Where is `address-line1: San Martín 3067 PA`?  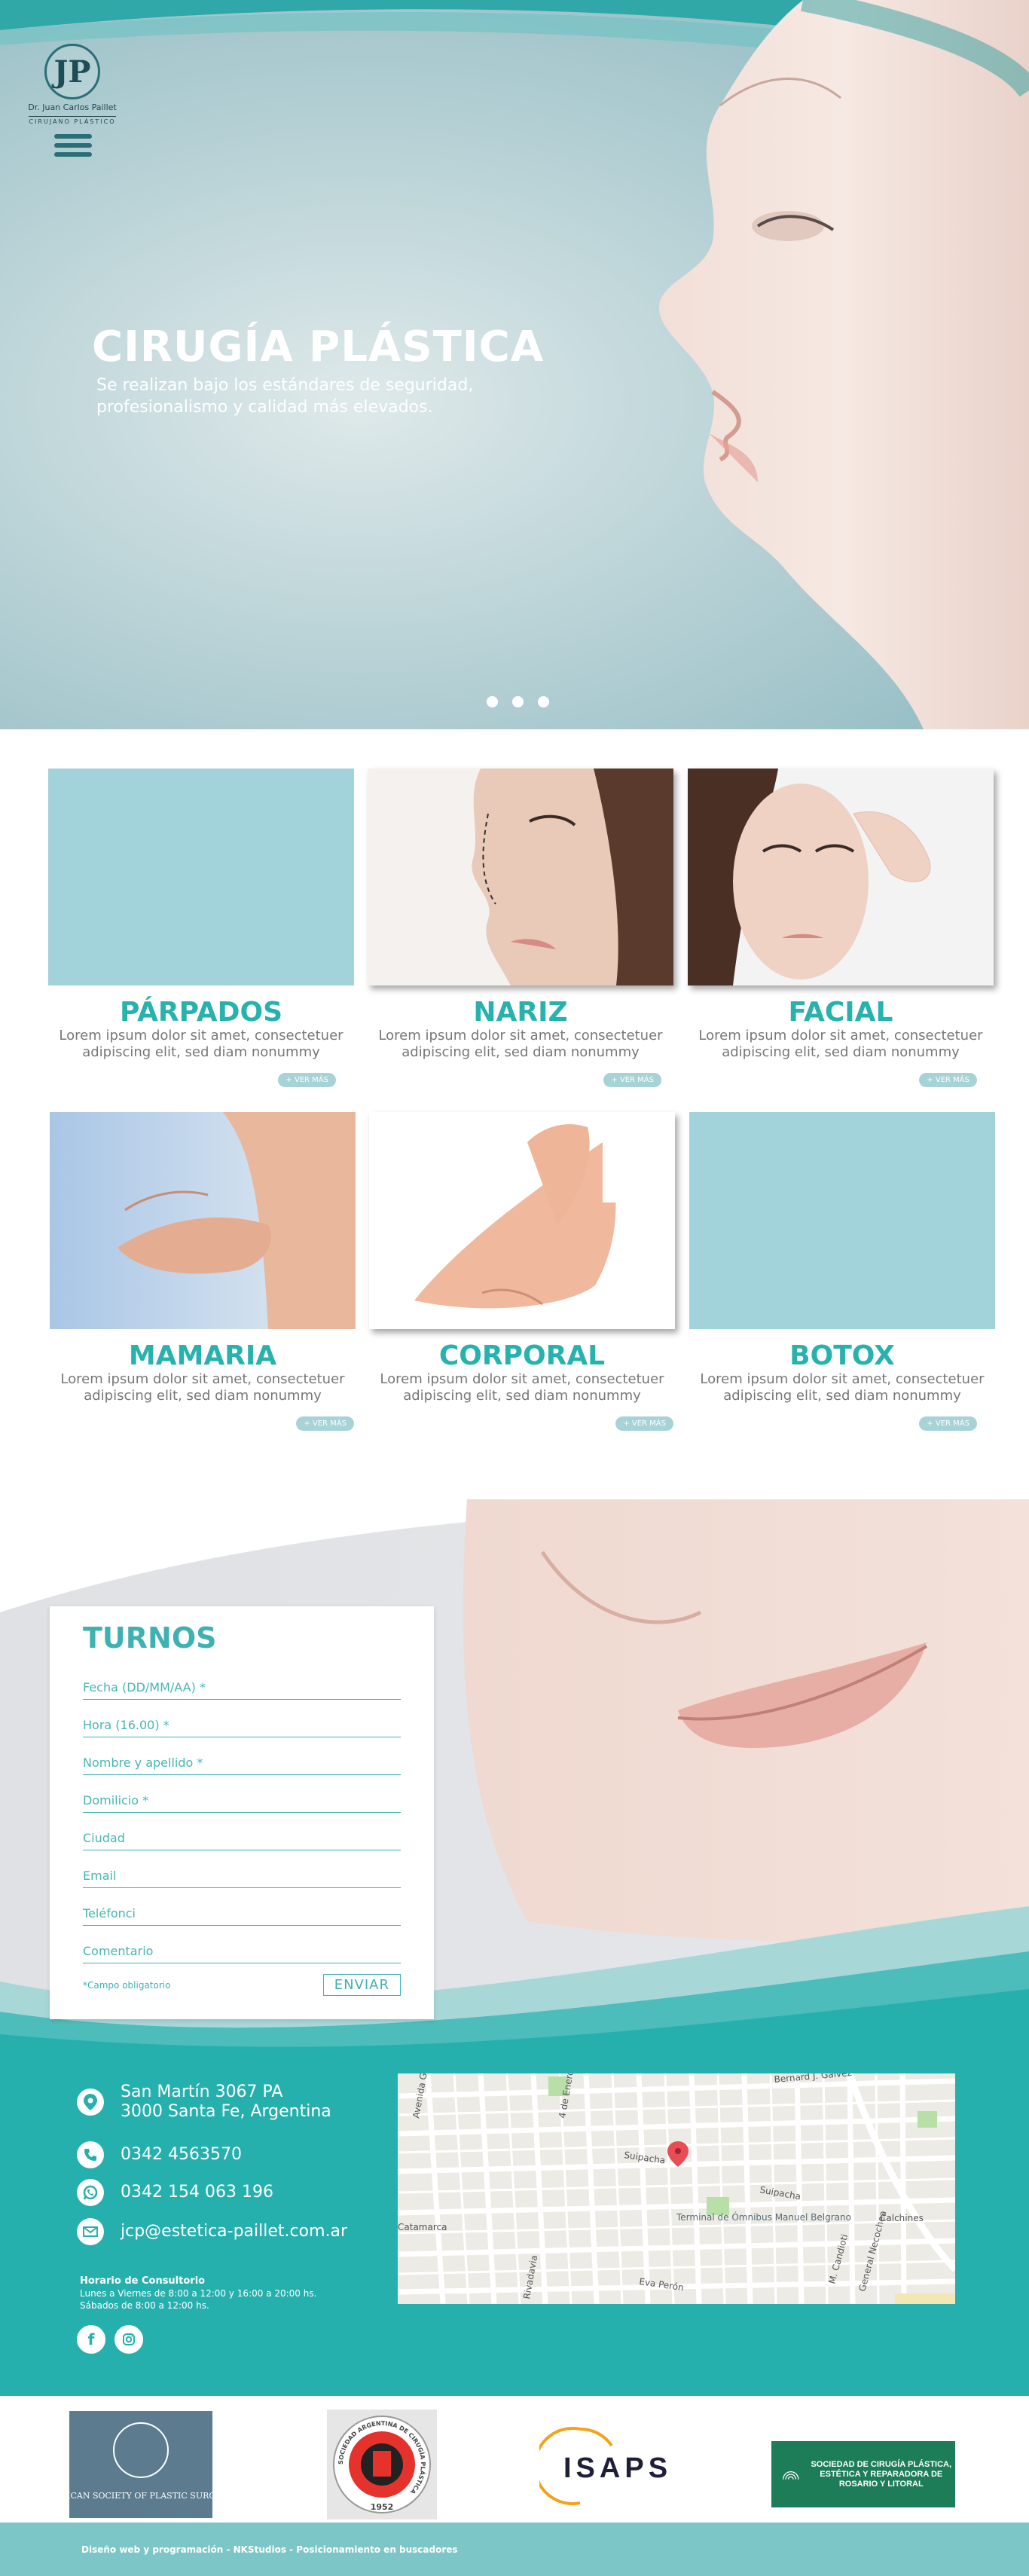 address-line1: San Martín 3067 PA is located at coordinates (202, 2091).